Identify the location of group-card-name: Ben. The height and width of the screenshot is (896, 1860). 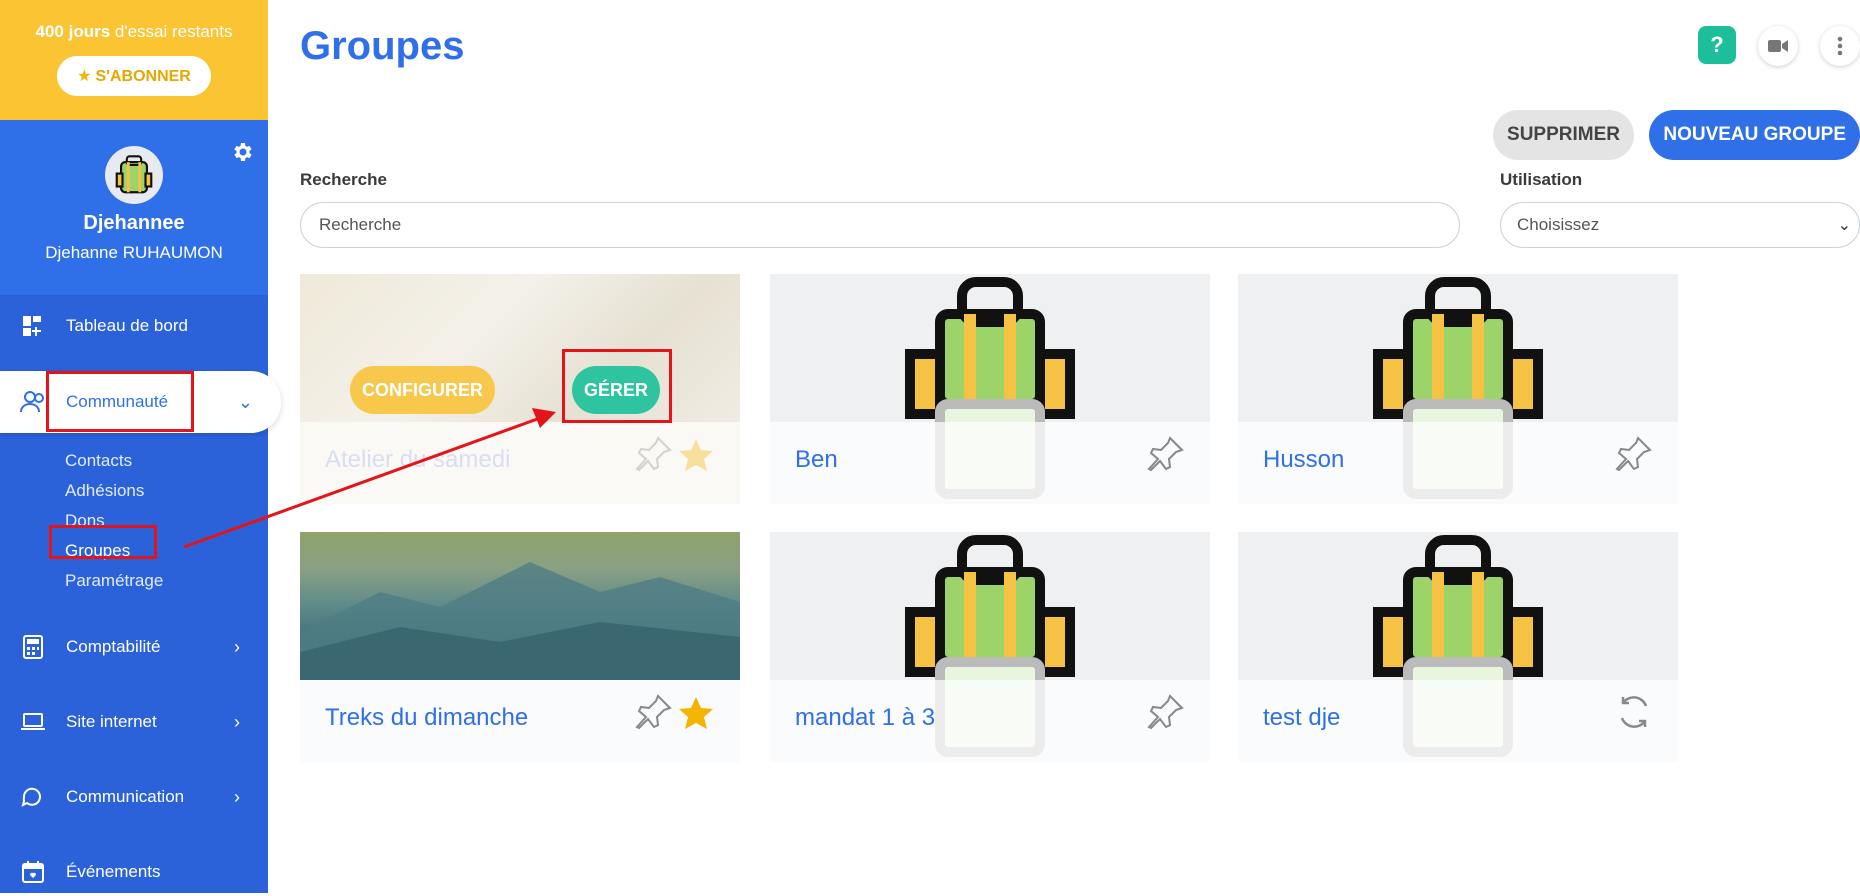
(816, 459).